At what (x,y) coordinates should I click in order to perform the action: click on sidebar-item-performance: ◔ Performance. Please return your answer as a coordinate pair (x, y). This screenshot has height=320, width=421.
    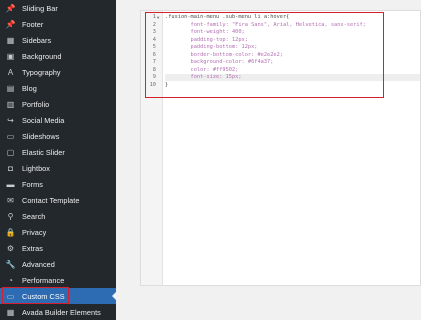
    Looking at the image, I should click on (58, 280).